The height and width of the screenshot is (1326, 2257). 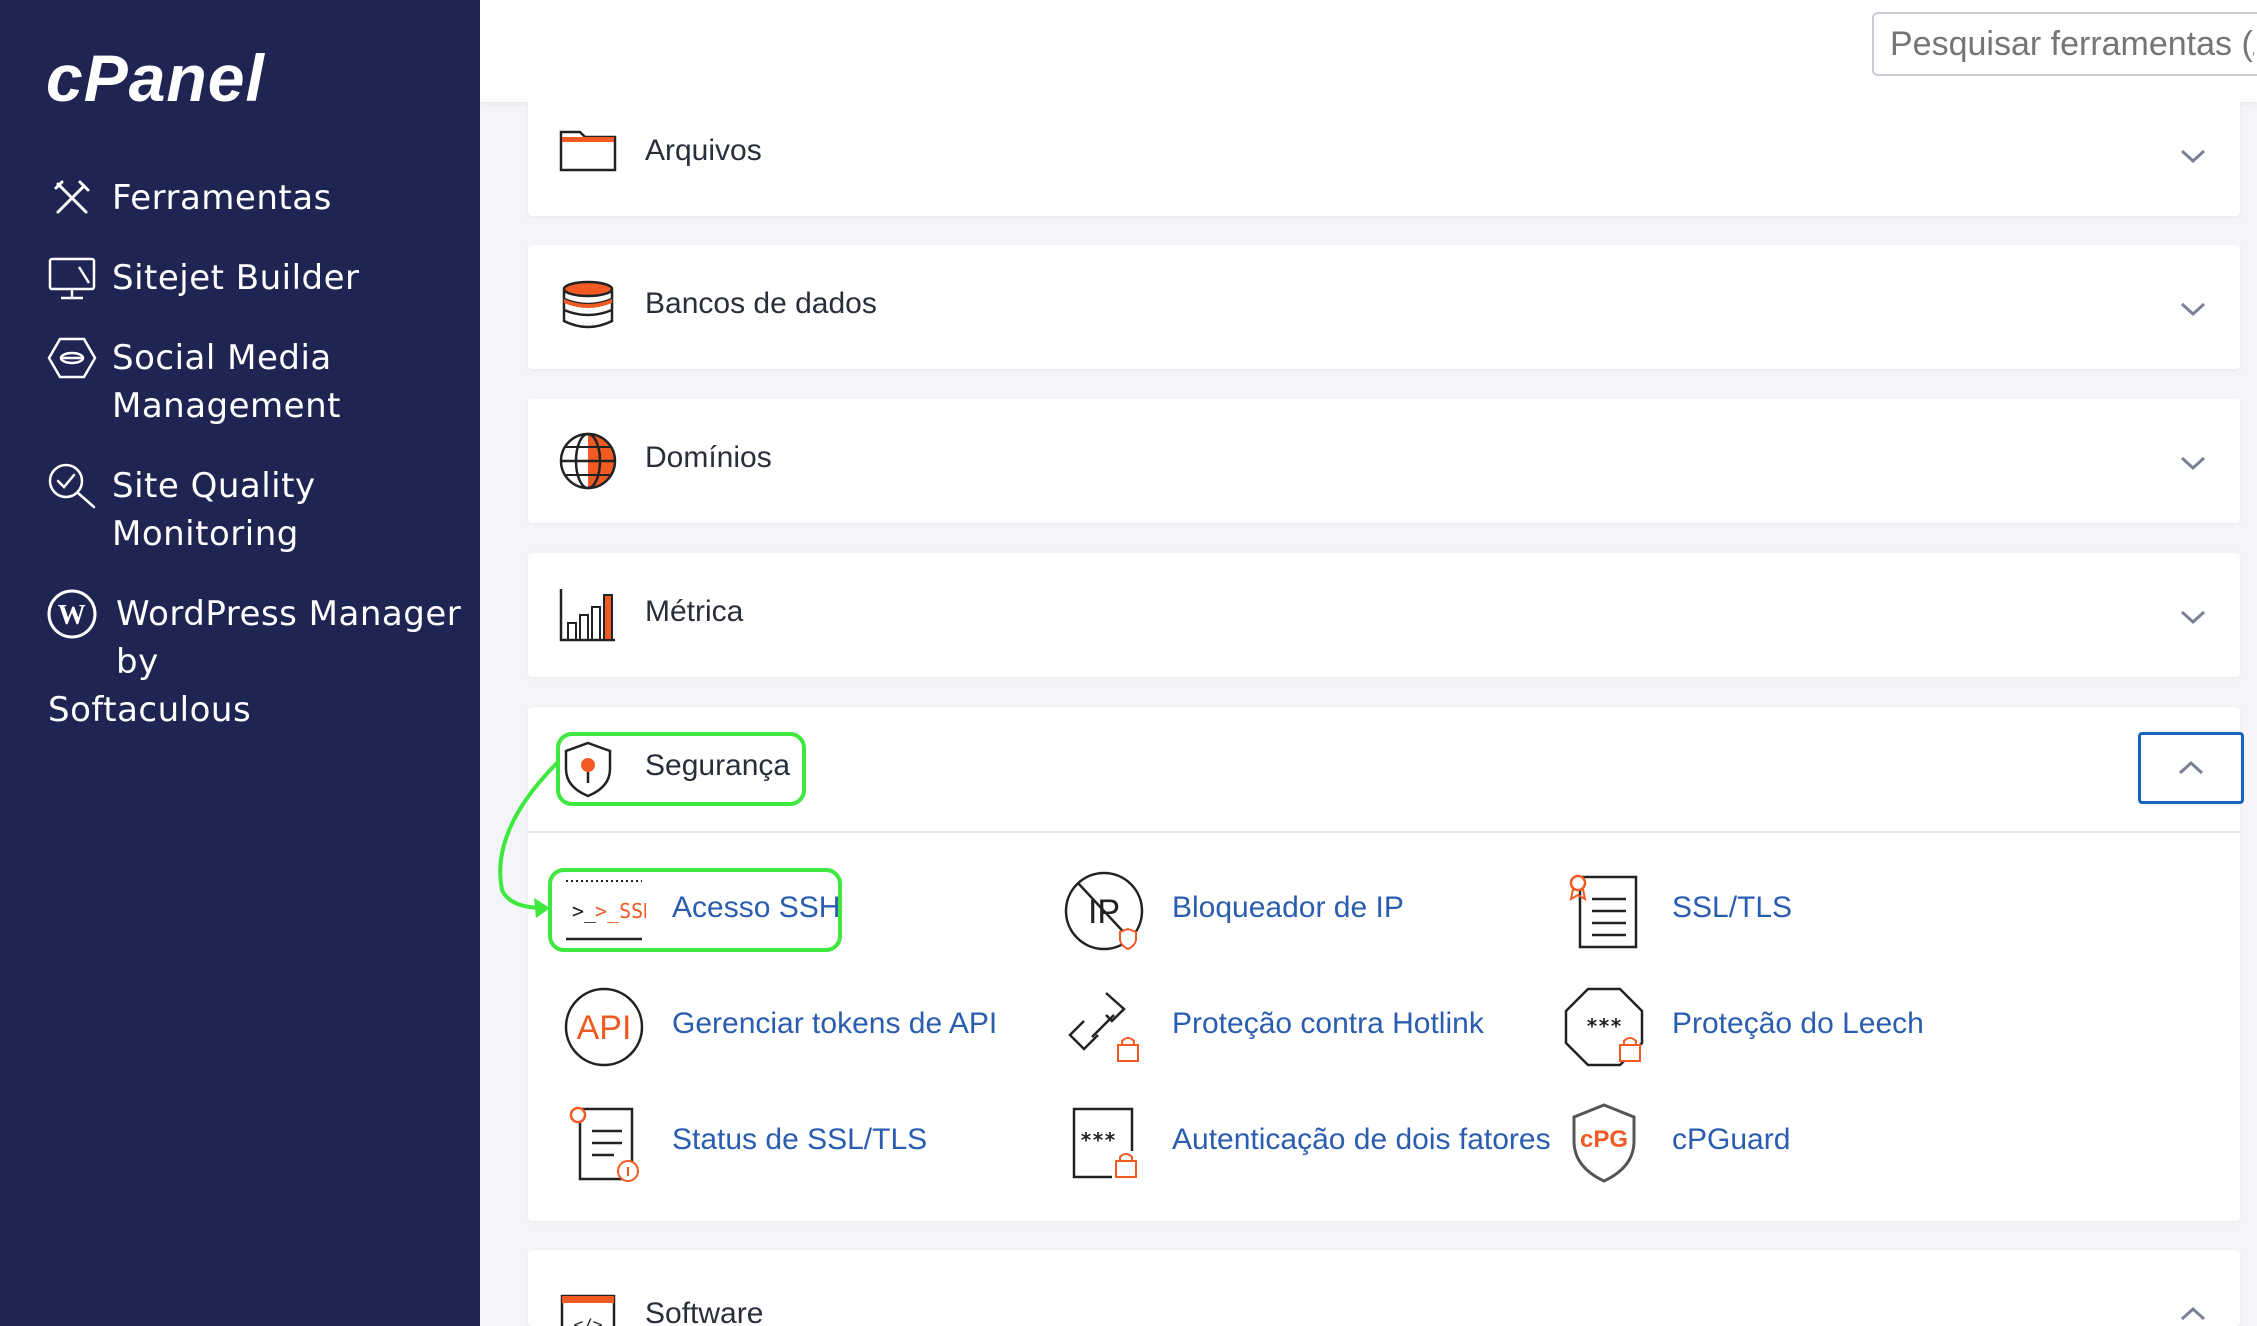 I want to click on sidebar-item-label: Site Quality Monitoring, so click(x=214, y=510).